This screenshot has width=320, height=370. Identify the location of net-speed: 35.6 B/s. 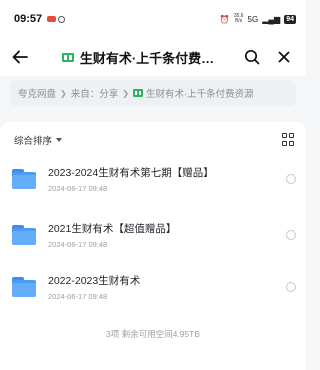
(239, 19).